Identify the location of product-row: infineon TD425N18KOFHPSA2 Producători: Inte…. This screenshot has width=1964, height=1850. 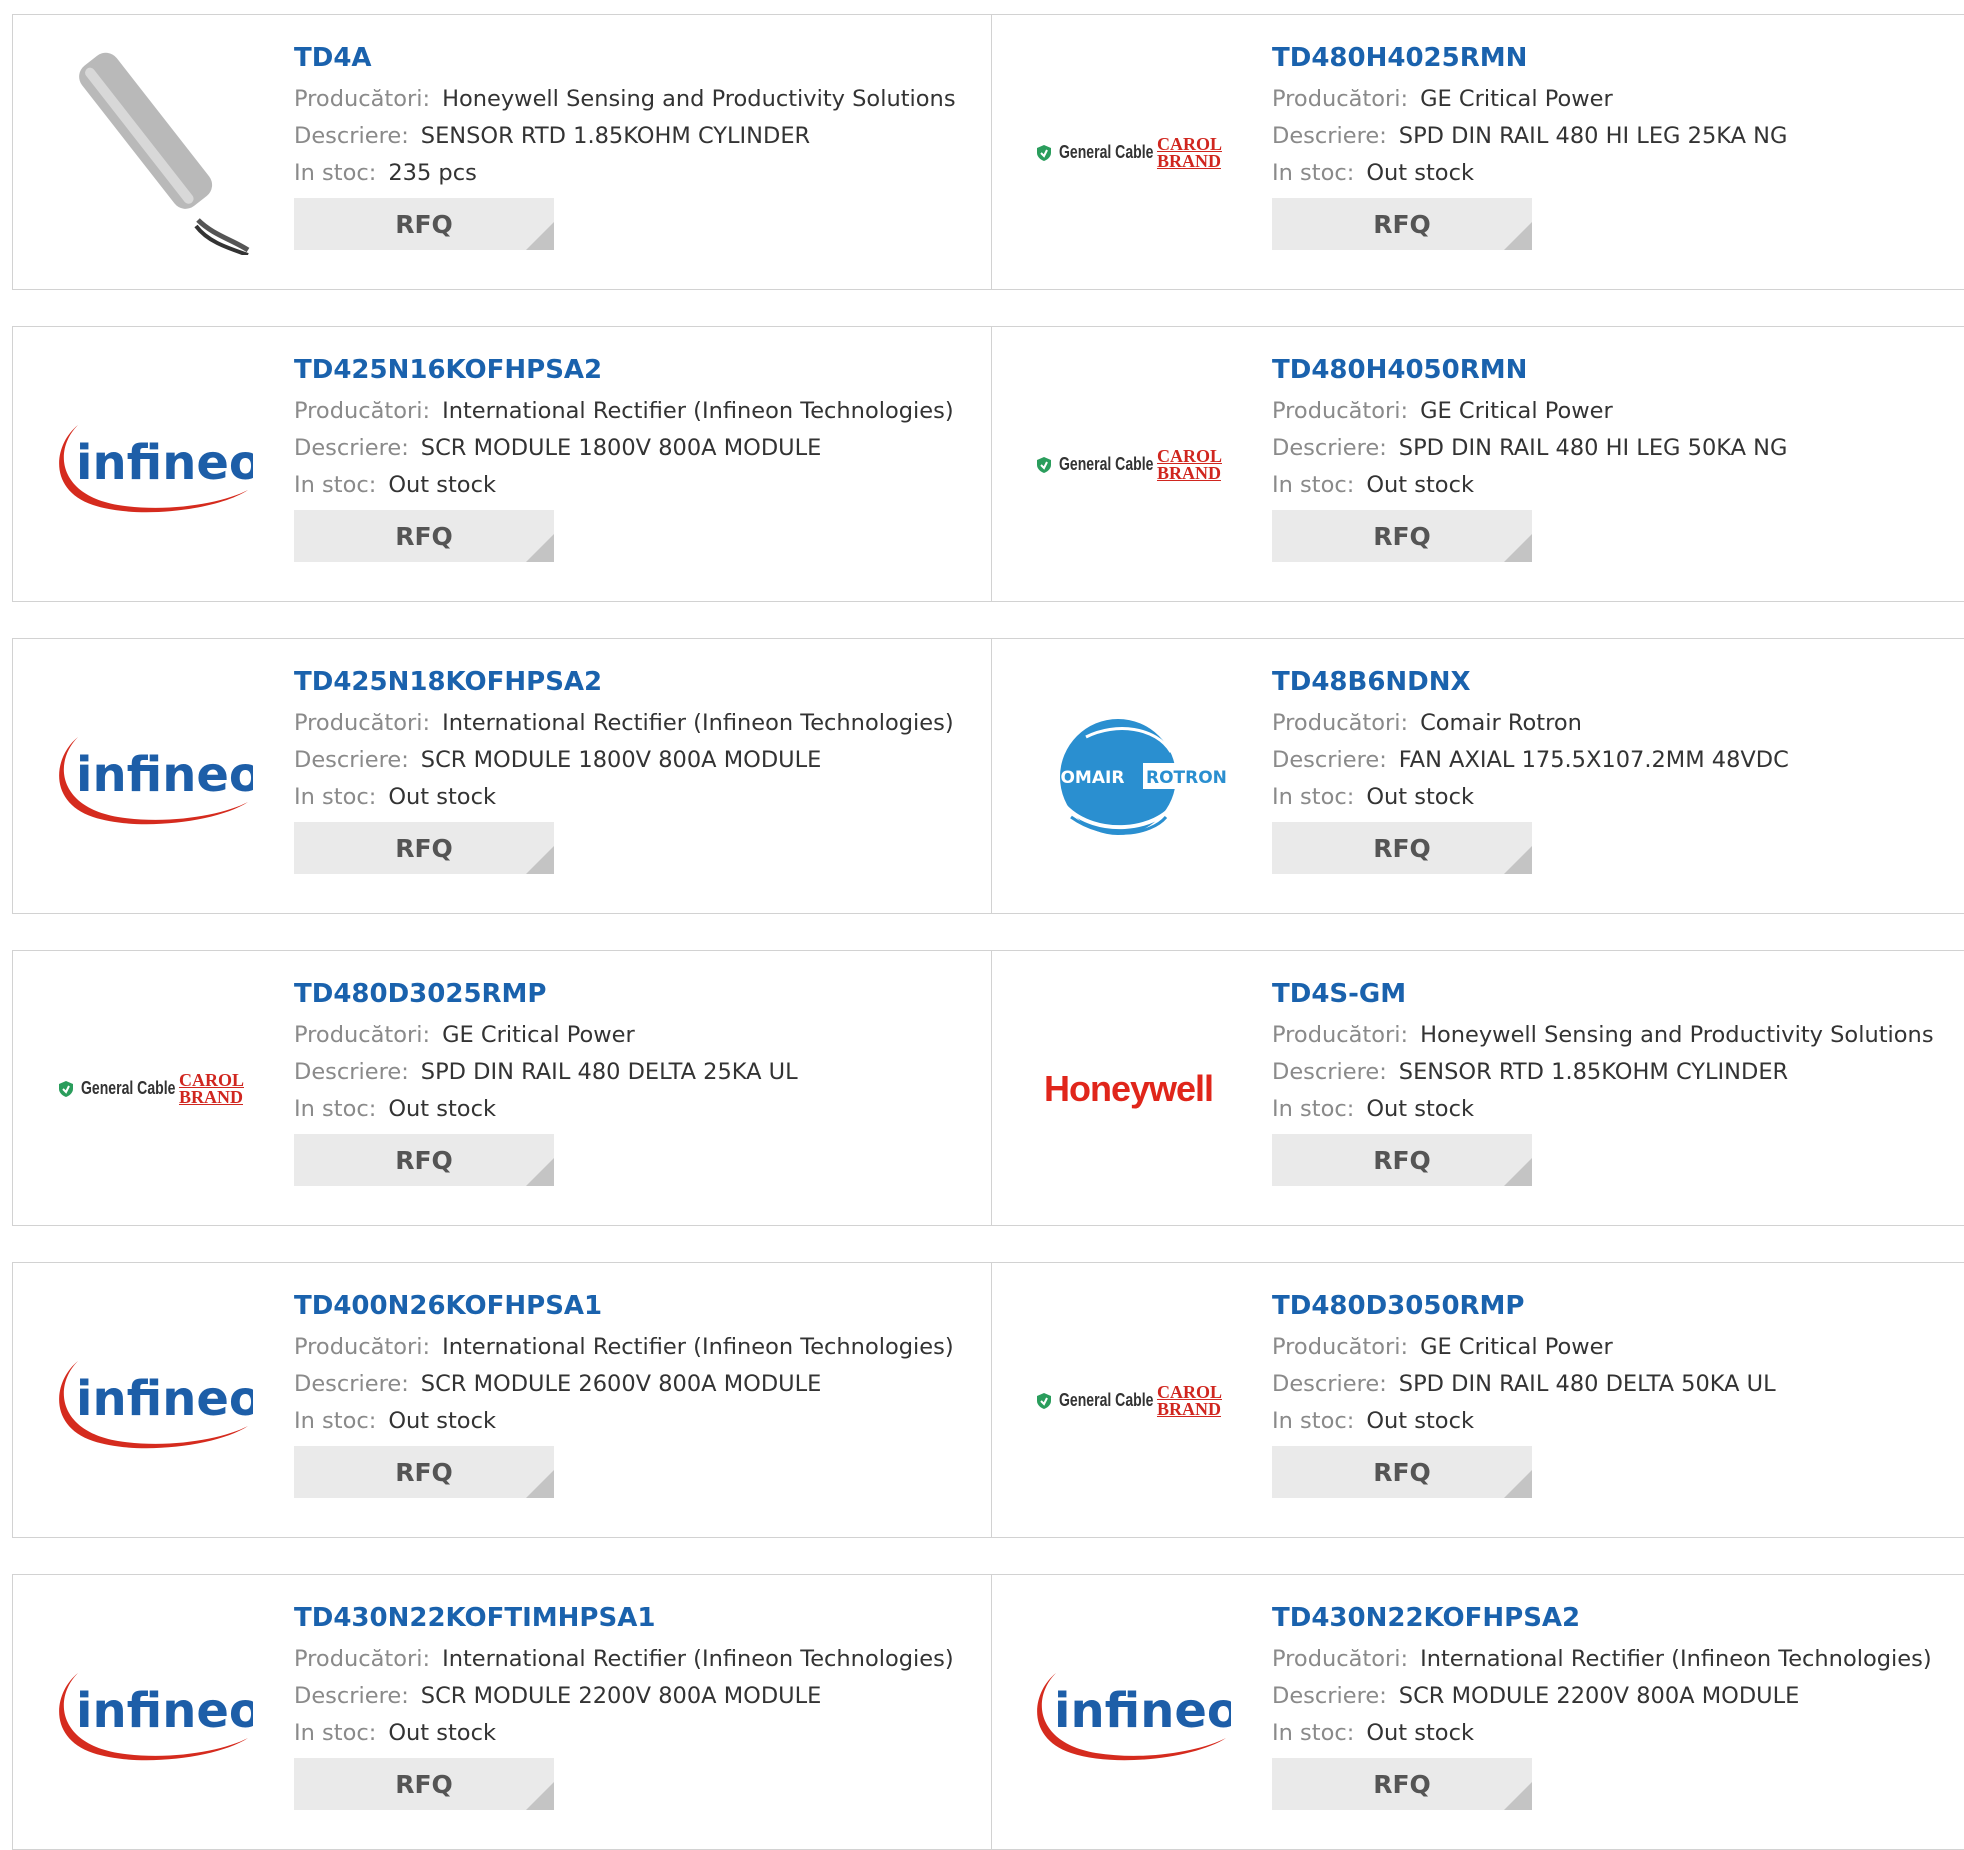
(988, 776).